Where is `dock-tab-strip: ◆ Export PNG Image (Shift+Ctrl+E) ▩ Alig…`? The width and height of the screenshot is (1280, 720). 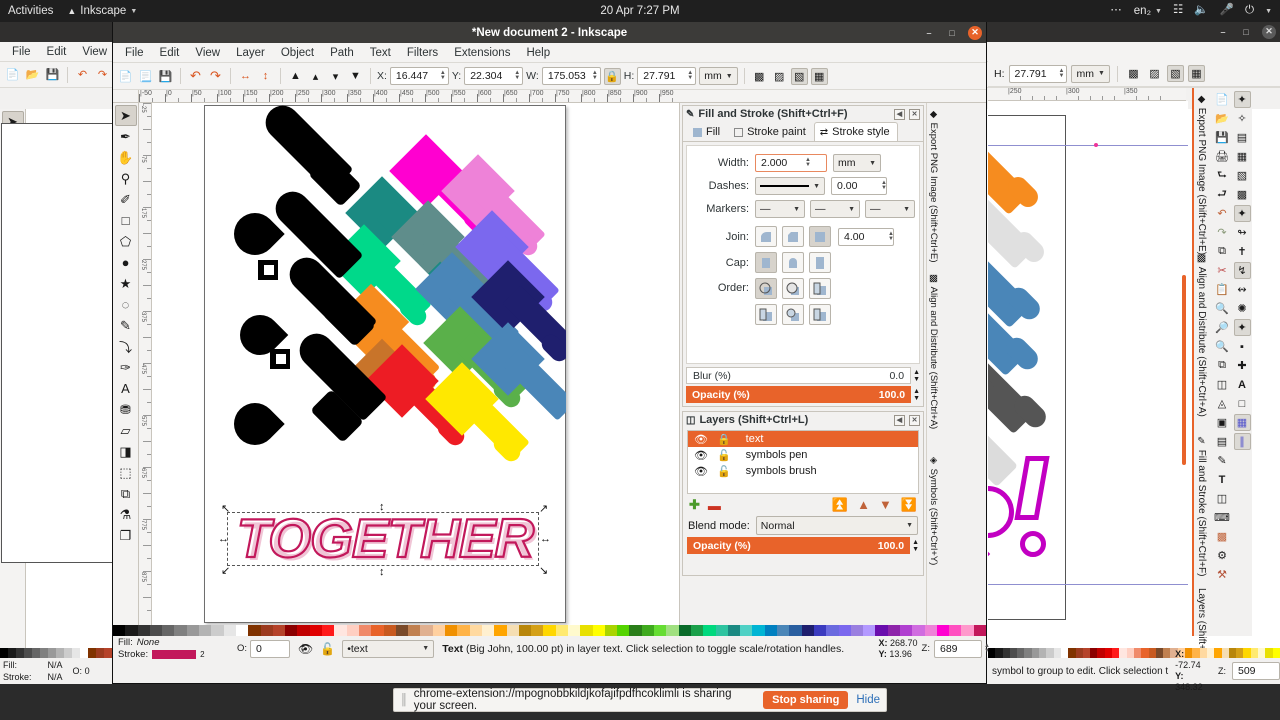
dock-tab-strip: ◆ Export PNG Image (Shift+Ctrl+E) ▩ Alig… is located at coordinates (932, 364).